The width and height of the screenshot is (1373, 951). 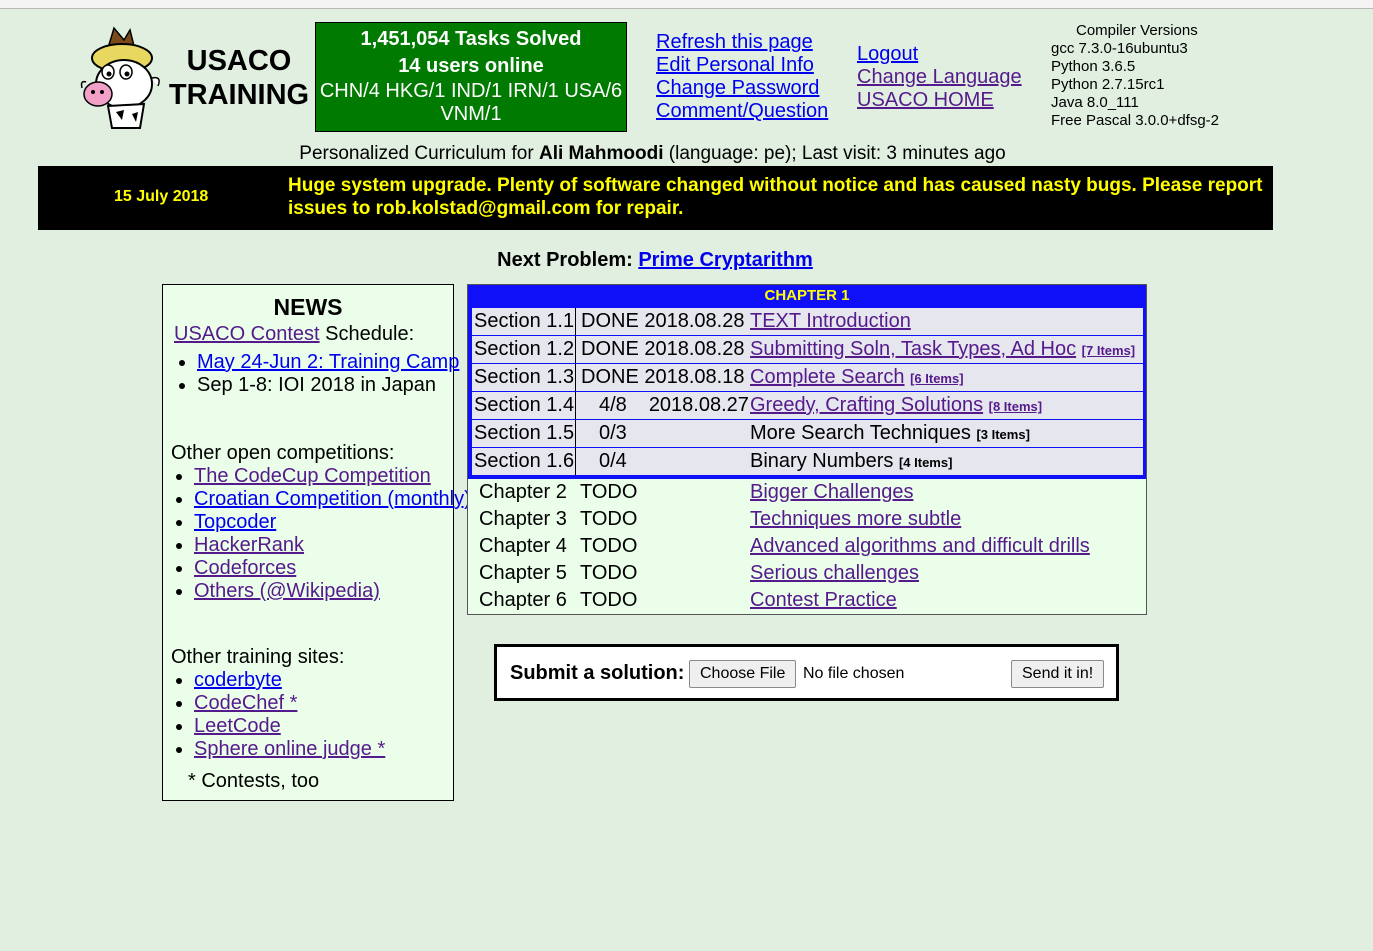 I want to click on section-title: Binary Numbers [4 Items], so click(x=851, y=461).